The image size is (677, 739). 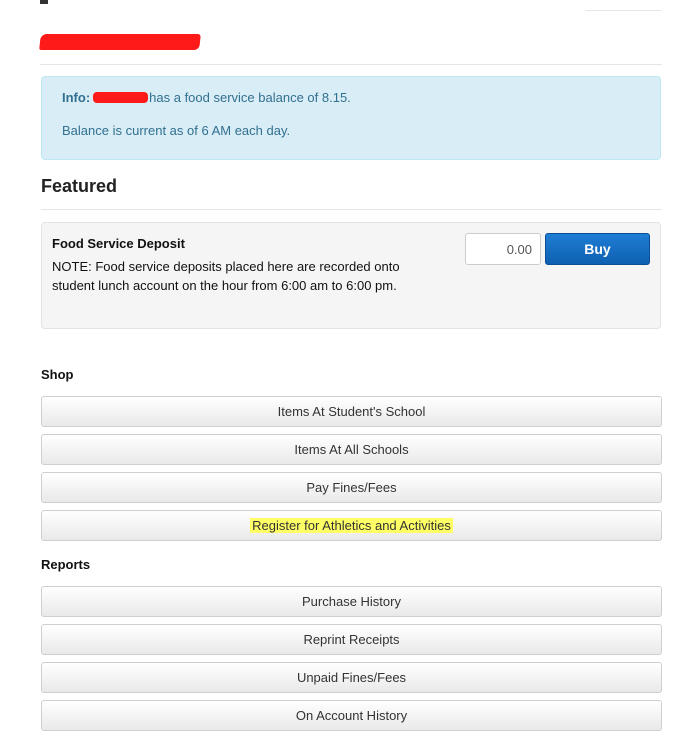 I want to click on featured-divider, so click(x=351, y=209).